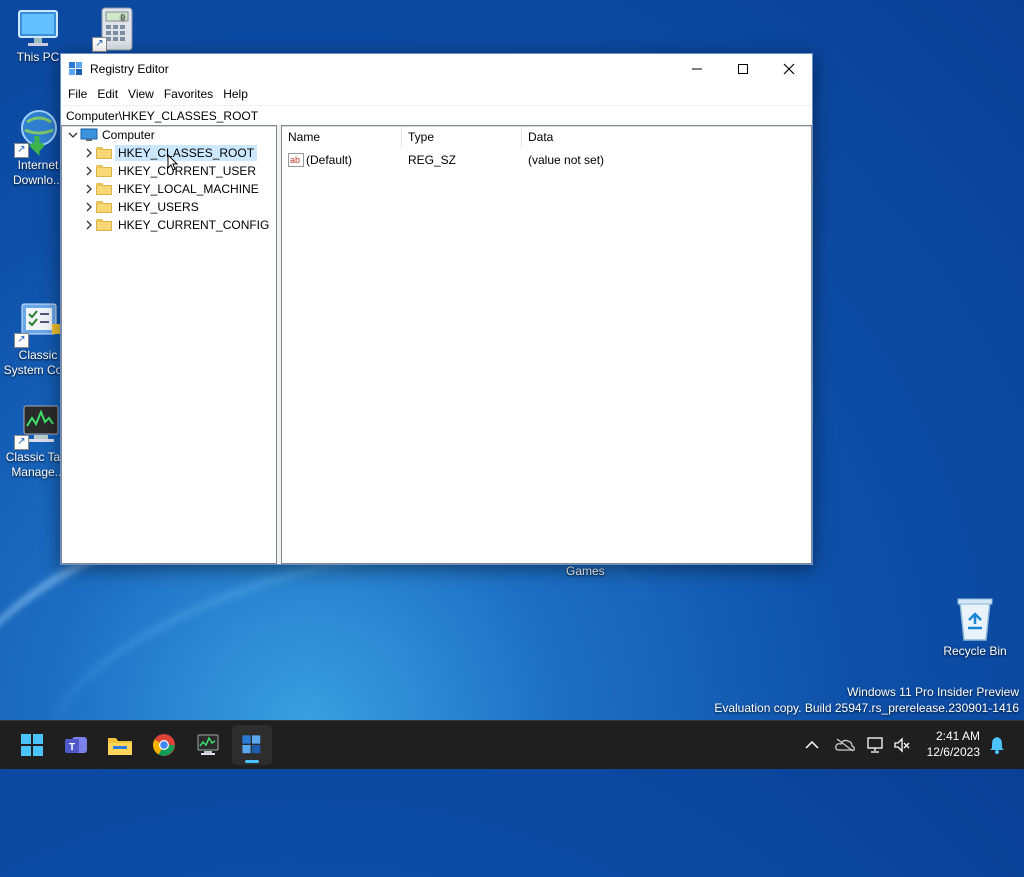 The height and width of the screenshot is (877, 1024). What do you see at coordinates (957, 736) in the screenshot?
I see `clock-time: 2:41 AM` at bounding box center [957, 736].